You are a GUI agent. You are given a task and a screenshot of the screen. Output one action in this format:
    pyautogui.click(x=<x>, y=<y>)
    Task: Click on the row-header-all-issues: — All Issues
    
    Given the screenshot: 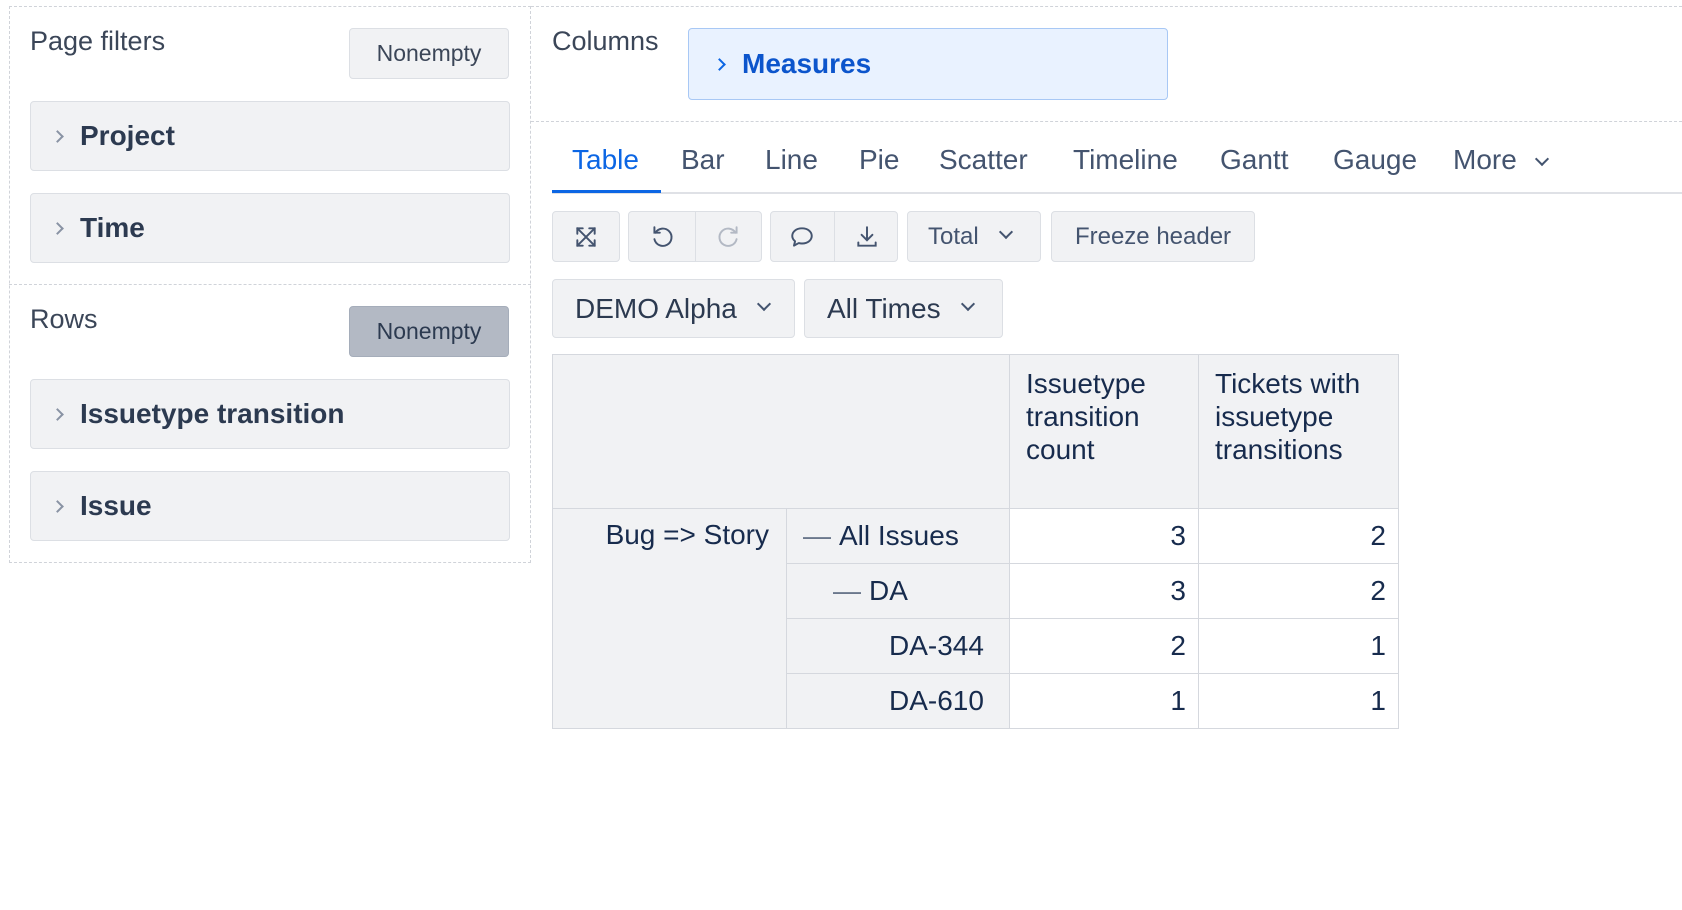 What is the action you would take?
    pyautogui.click(x=898, y=536)
    